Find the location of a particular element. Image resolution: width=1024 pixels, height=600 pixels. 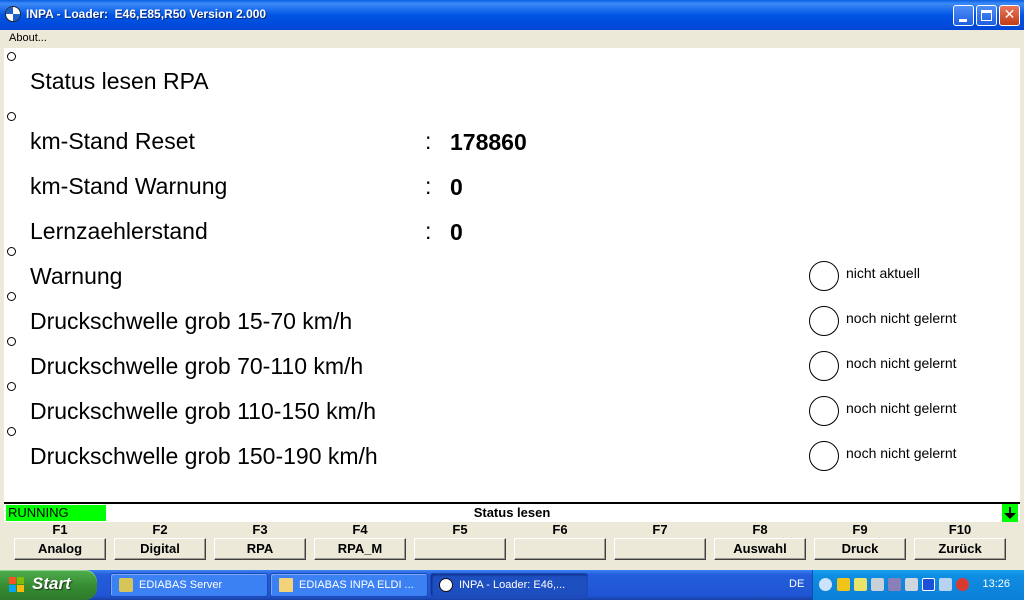

page-title: Status lesen RPA is located at coordinates (119, 81).